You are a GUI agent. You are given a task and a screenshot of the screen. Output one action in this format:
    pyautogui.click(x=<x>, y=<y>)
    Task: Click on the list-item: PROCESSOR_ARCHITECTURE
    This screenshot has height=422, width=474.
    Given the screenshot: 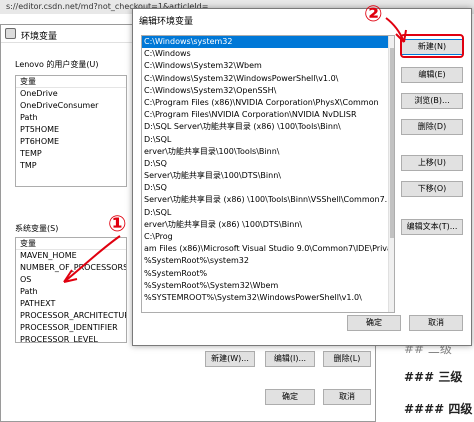 What is the action you would take?
    pyautogui.click(x=71, y=316)
    